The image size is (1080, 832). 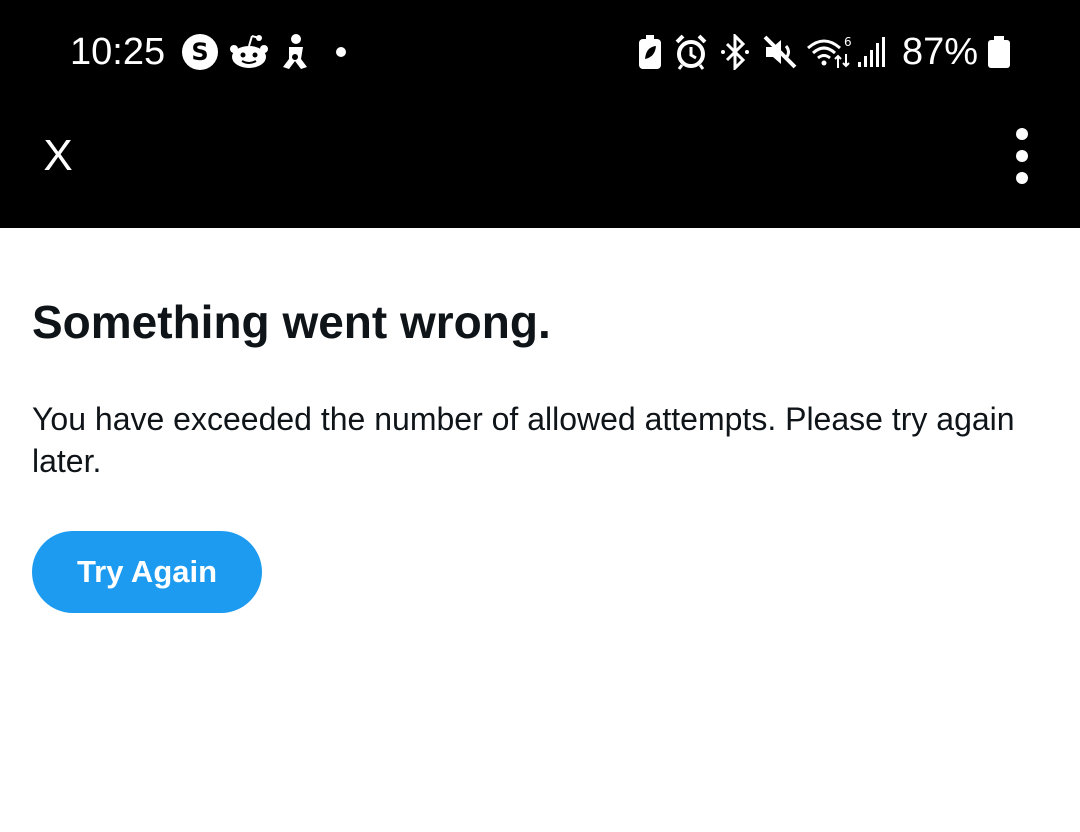 I want to click on mute-icon, so click(x=780, y=52).